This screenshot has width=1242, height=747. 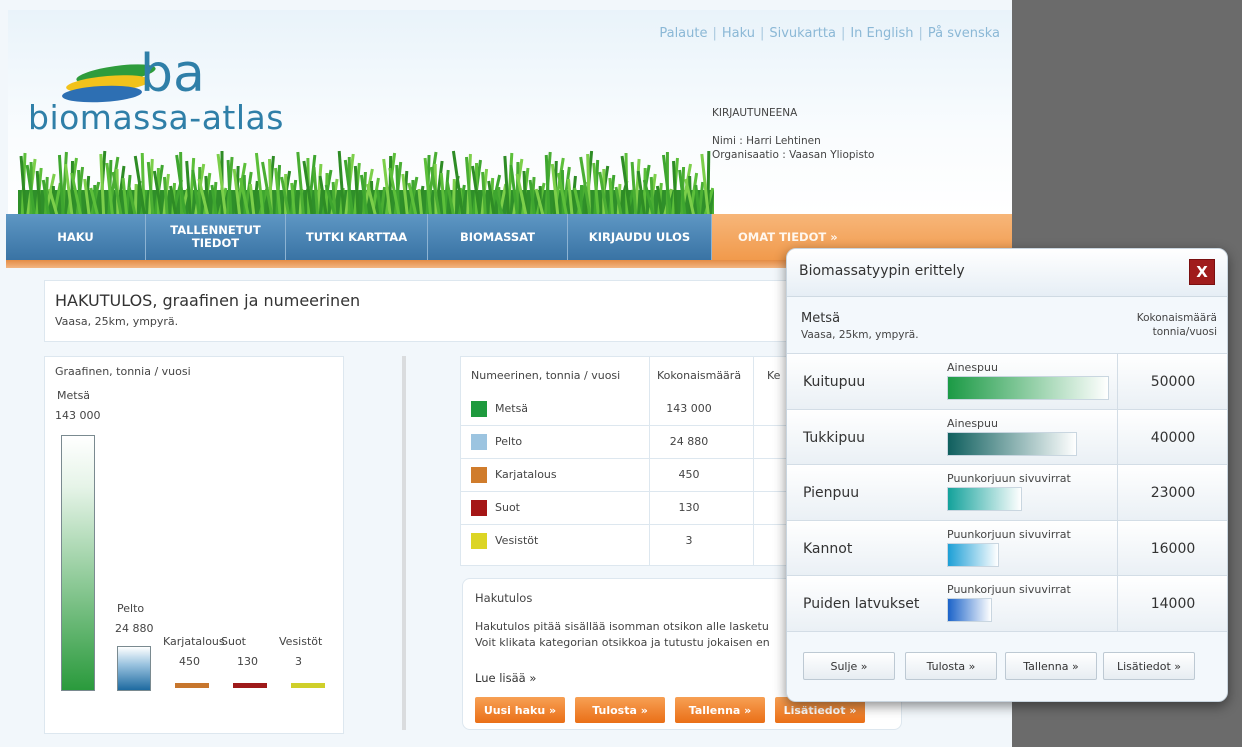 I want to click on logo-text: biomassa-atlas, so click(x=156, y=117).